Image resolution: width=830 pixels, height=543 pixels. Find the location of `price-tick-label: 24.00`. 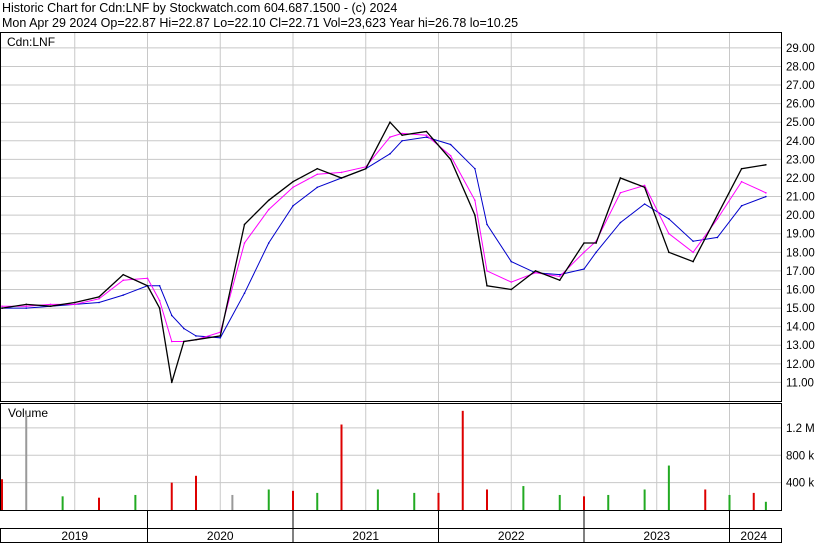

price-tick-label: 24.00 is located at coordinates (800, 142).